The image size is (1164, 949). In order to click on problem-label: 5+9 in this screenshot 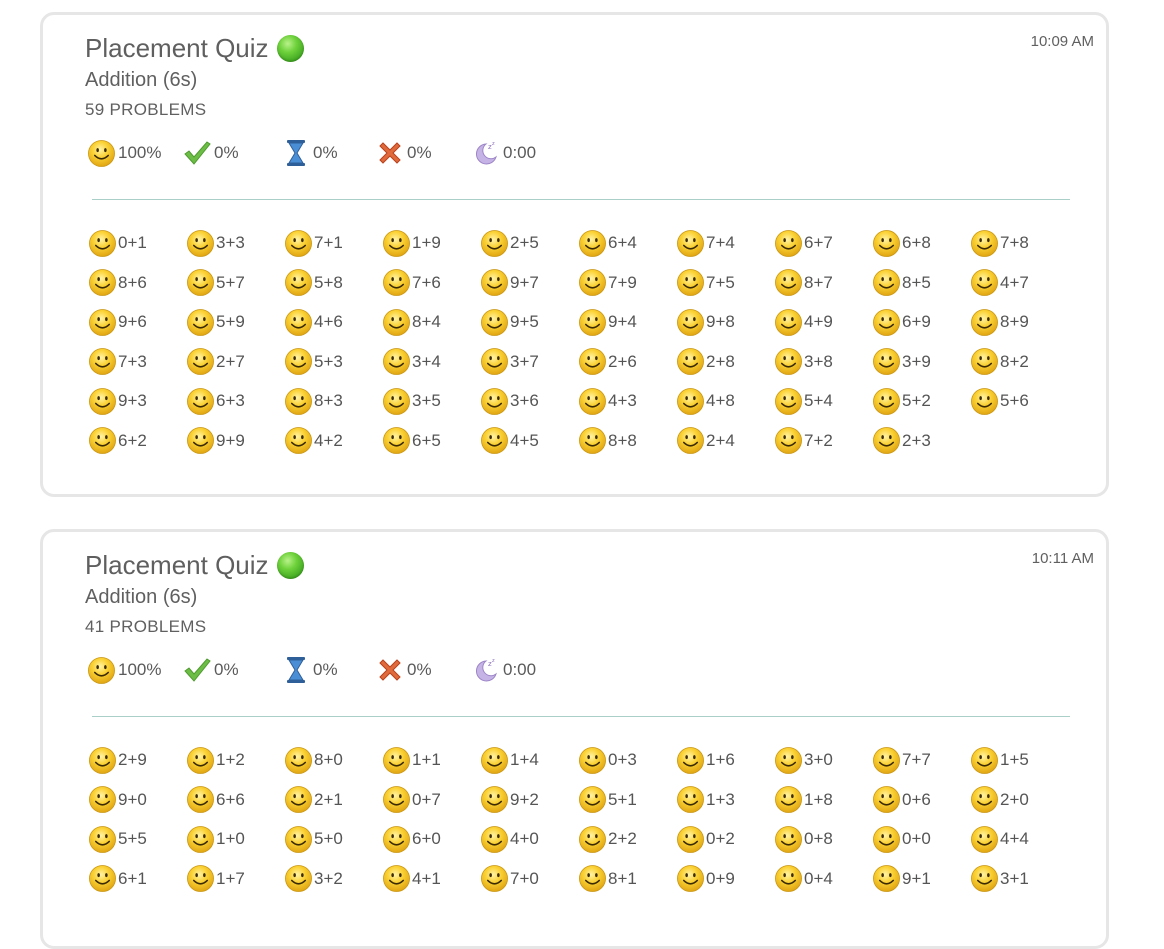, I will do `click(230, 321)`.